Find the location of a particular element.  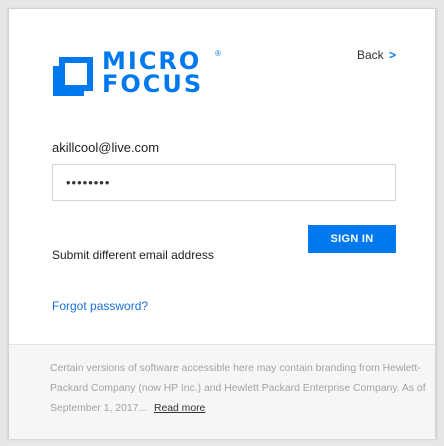

logo-text-focus: FOCUS is located at coordinates (153, 84).